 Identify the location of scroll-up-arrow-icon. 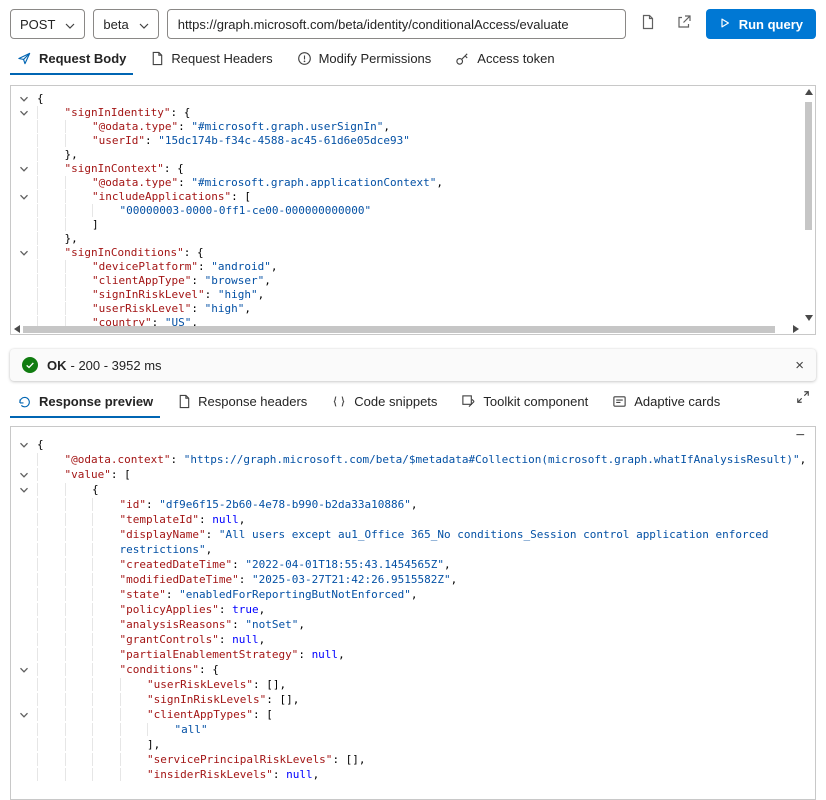
(808, 92).